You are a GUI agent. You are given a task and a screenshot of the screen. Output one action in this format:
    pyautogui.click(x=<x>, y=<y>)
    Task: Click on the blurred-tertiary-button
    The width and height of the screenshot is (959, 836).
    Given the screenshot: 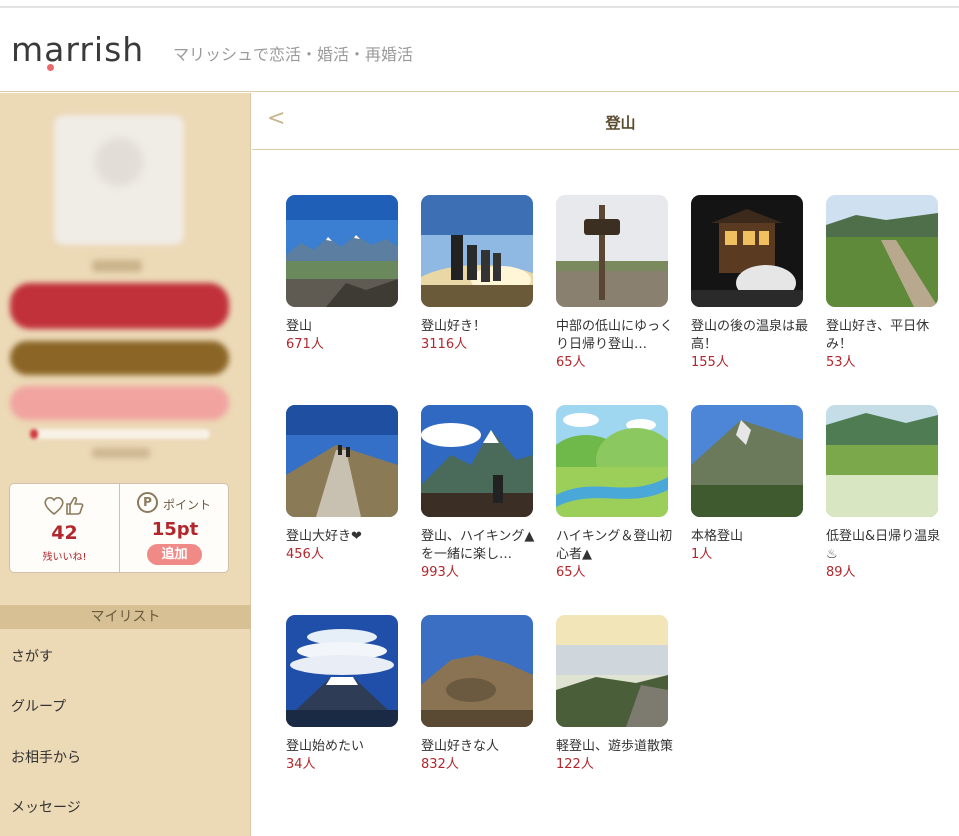 What is the action you would take?
    pyautogui.click(x=119, y=403)
    